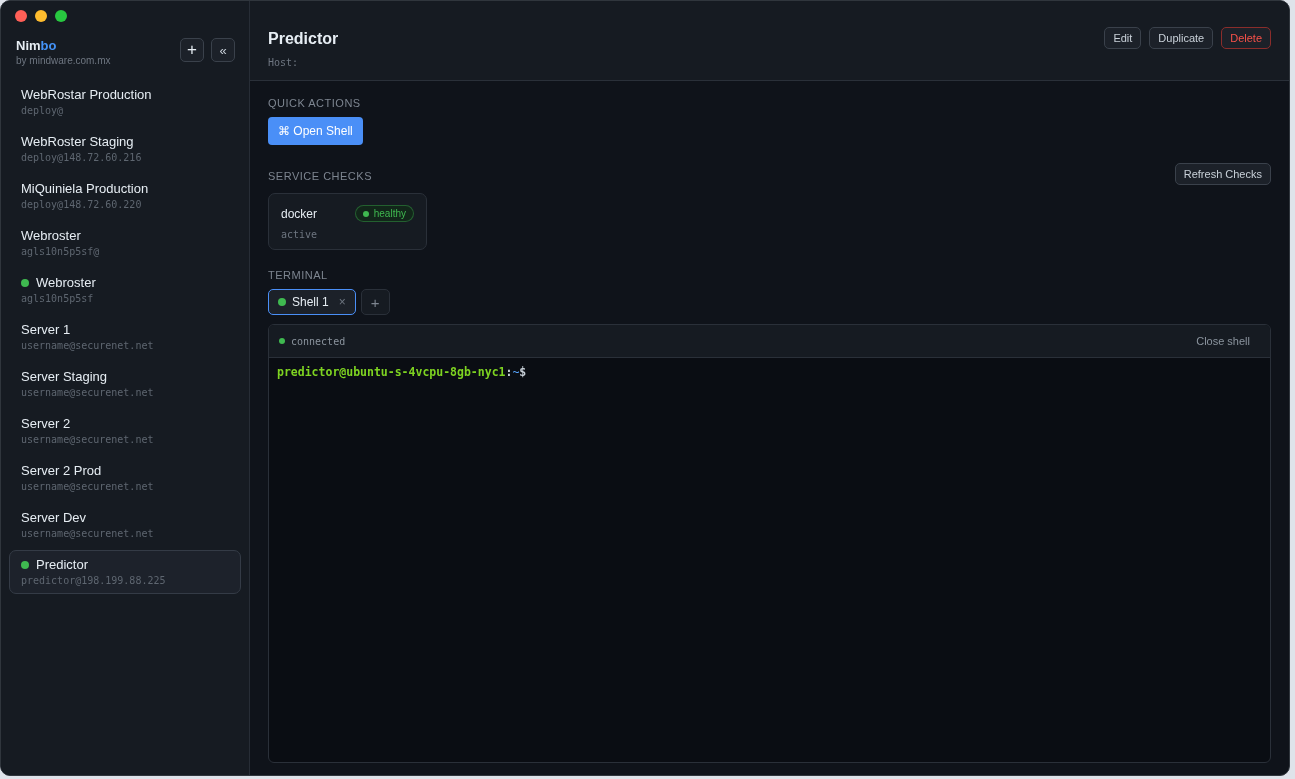  What do you see at coordinates (342, 302) in the screenshot?
I see `close-tab-button: ×` at bounding box center [342, 302].